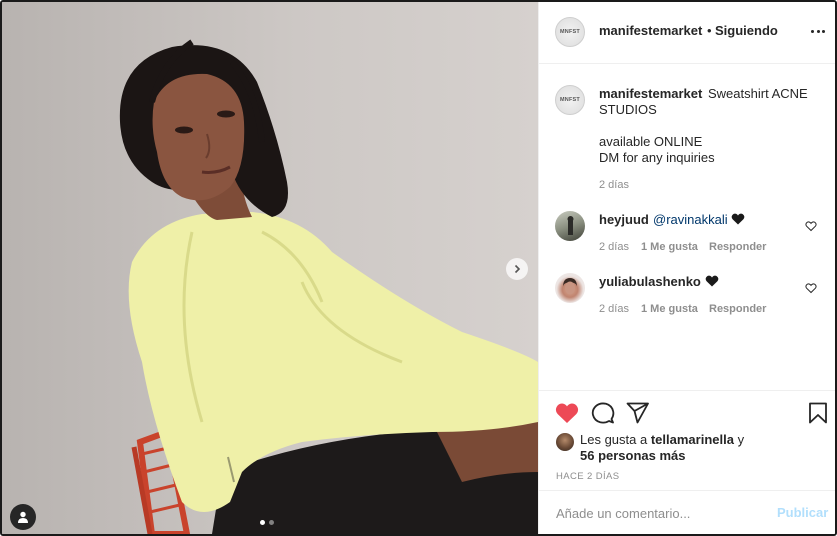  What do you see at coordinates (692, 439) in the screenshot?
I see `liker-username: tellamarinella` at bounding box center [692, 439].